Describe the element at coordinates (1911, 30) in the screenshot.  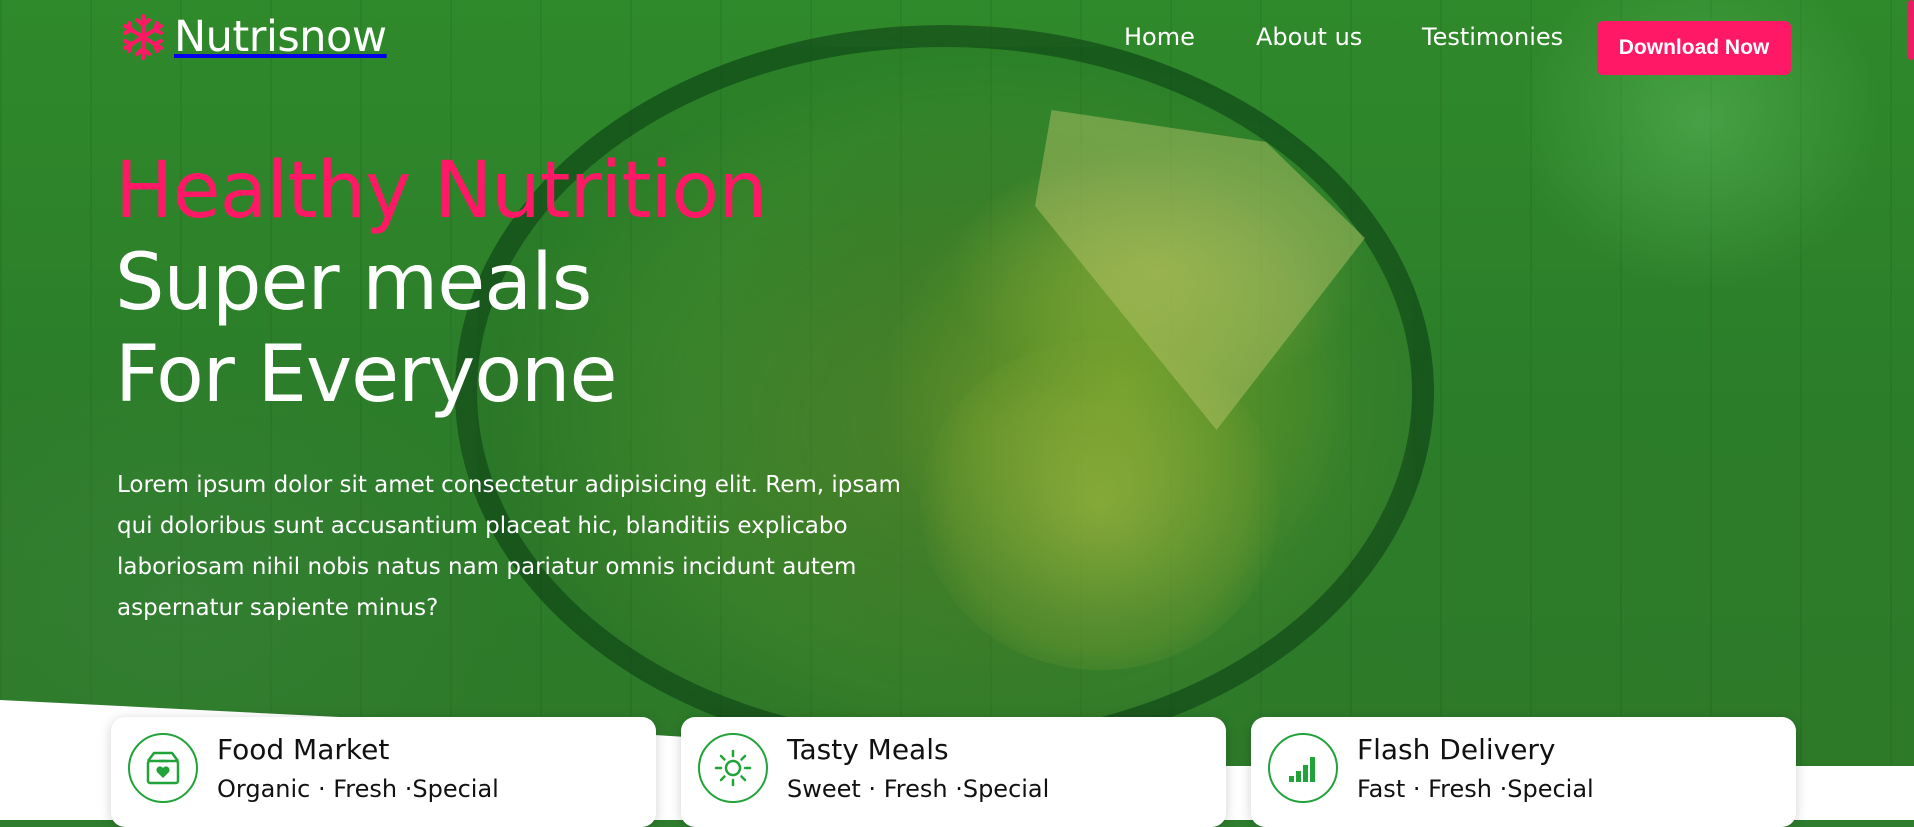
I see `scroll-indicator` at that location.